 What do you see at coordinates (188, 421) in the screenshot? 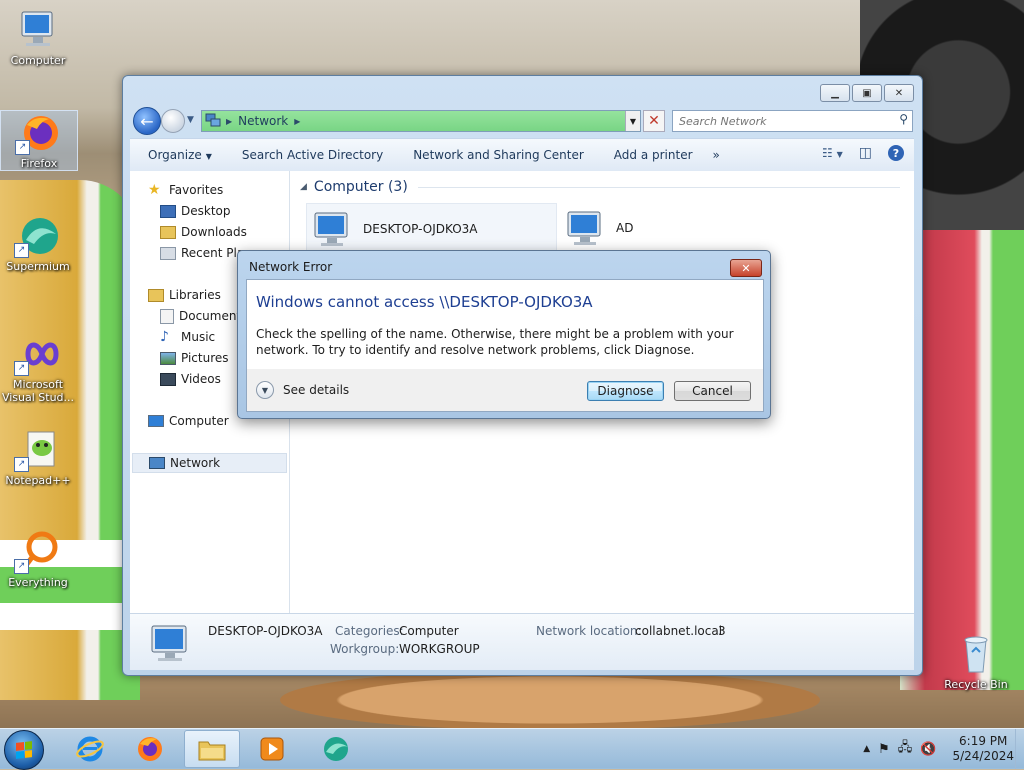
I see `nav-computer: Computer` at bounding box center [188, 421].